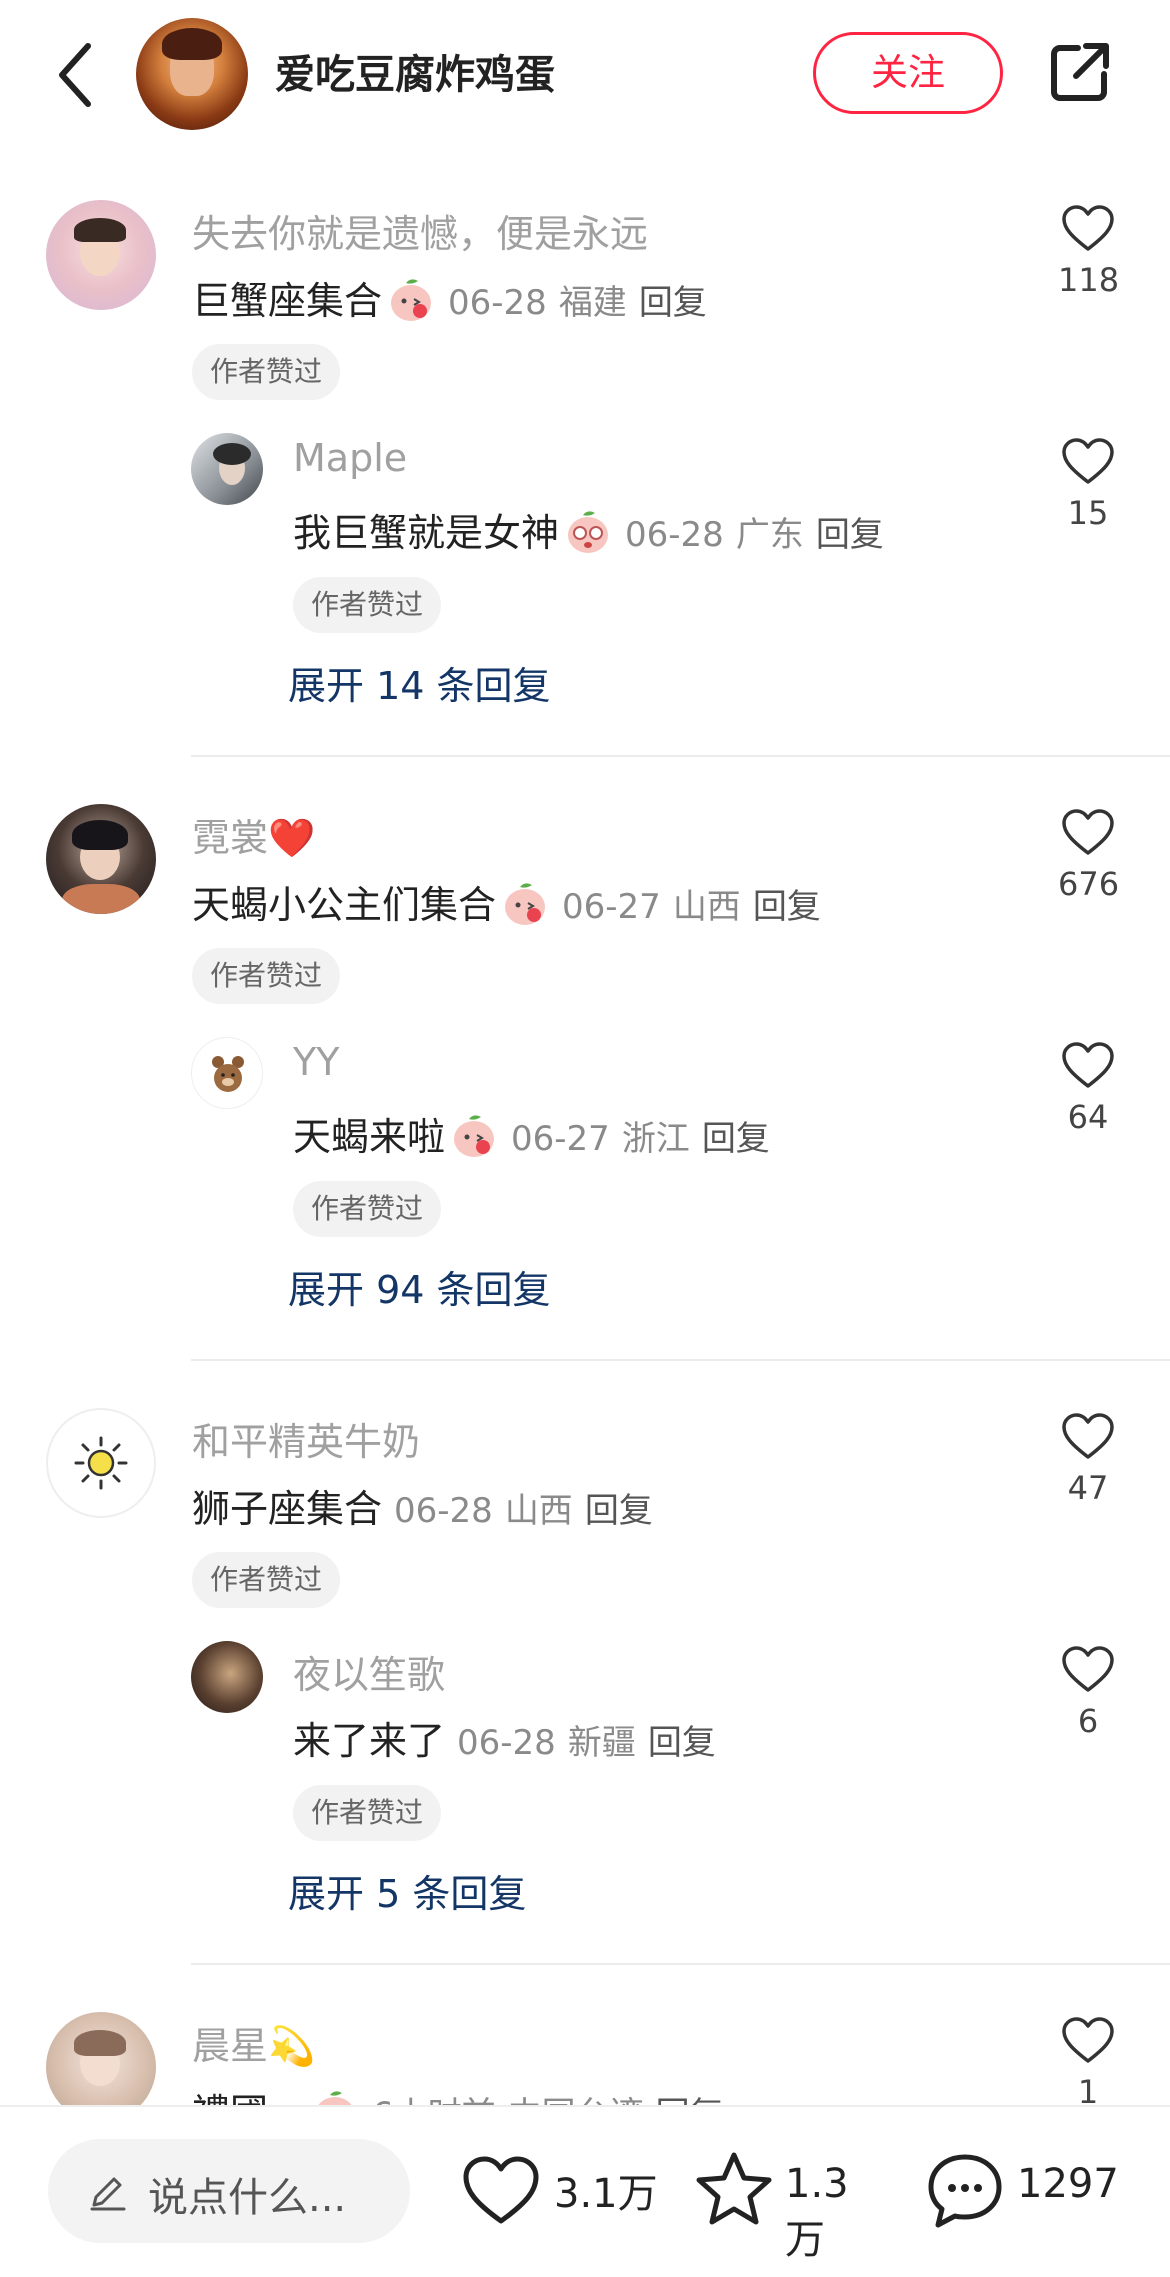 The width and height of the screenshot is (1170, 2277). I want to click on post-like-count: 3.1万, so click(606, 2194).